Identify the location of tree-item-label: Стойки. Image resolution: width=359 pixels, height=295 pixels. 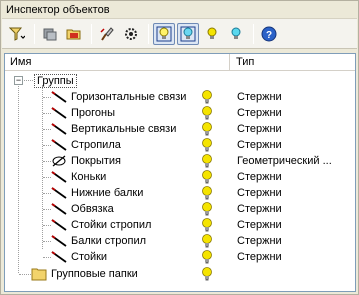
(89, 257).